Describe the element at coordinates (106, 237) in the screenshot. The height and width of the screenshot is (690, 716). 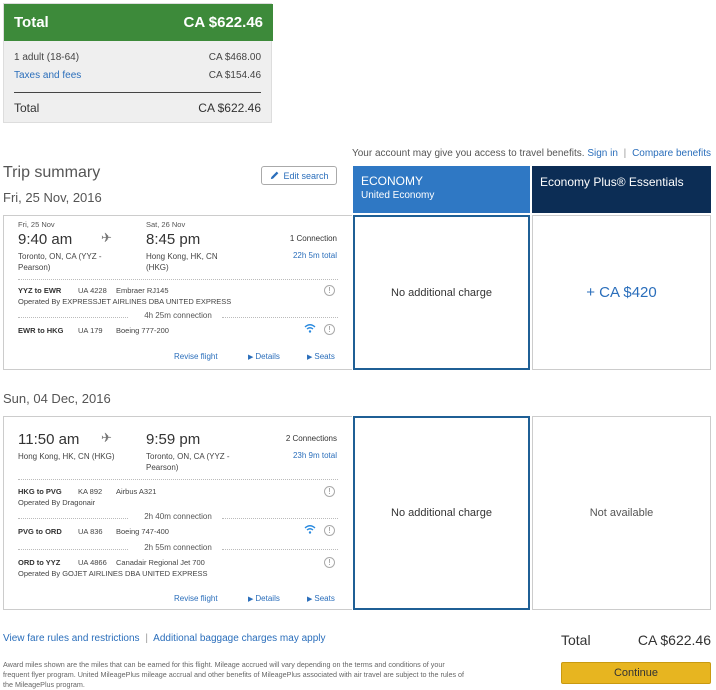
I see `plane-icon: ✈` at that location.